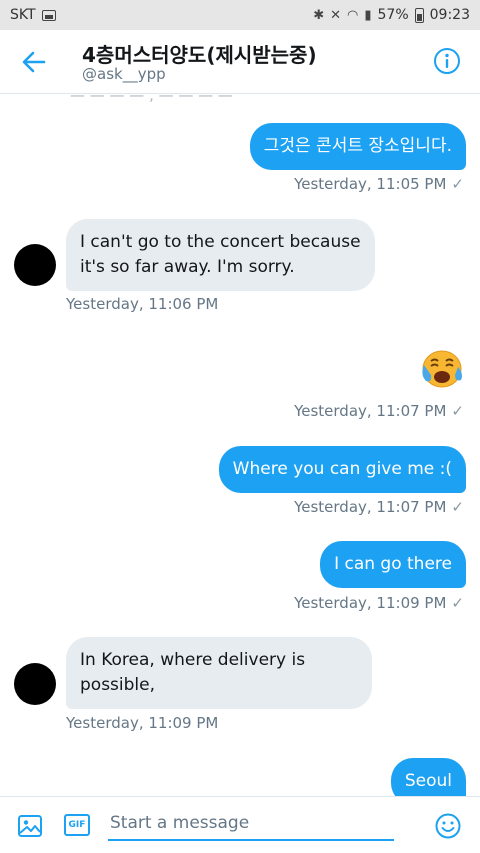 This screenshot has width=480, height=853. What do you see at coordinates (336, 15) in the screenshot?
I see `mute-icon: ✕` at bounding box center [336, 15].